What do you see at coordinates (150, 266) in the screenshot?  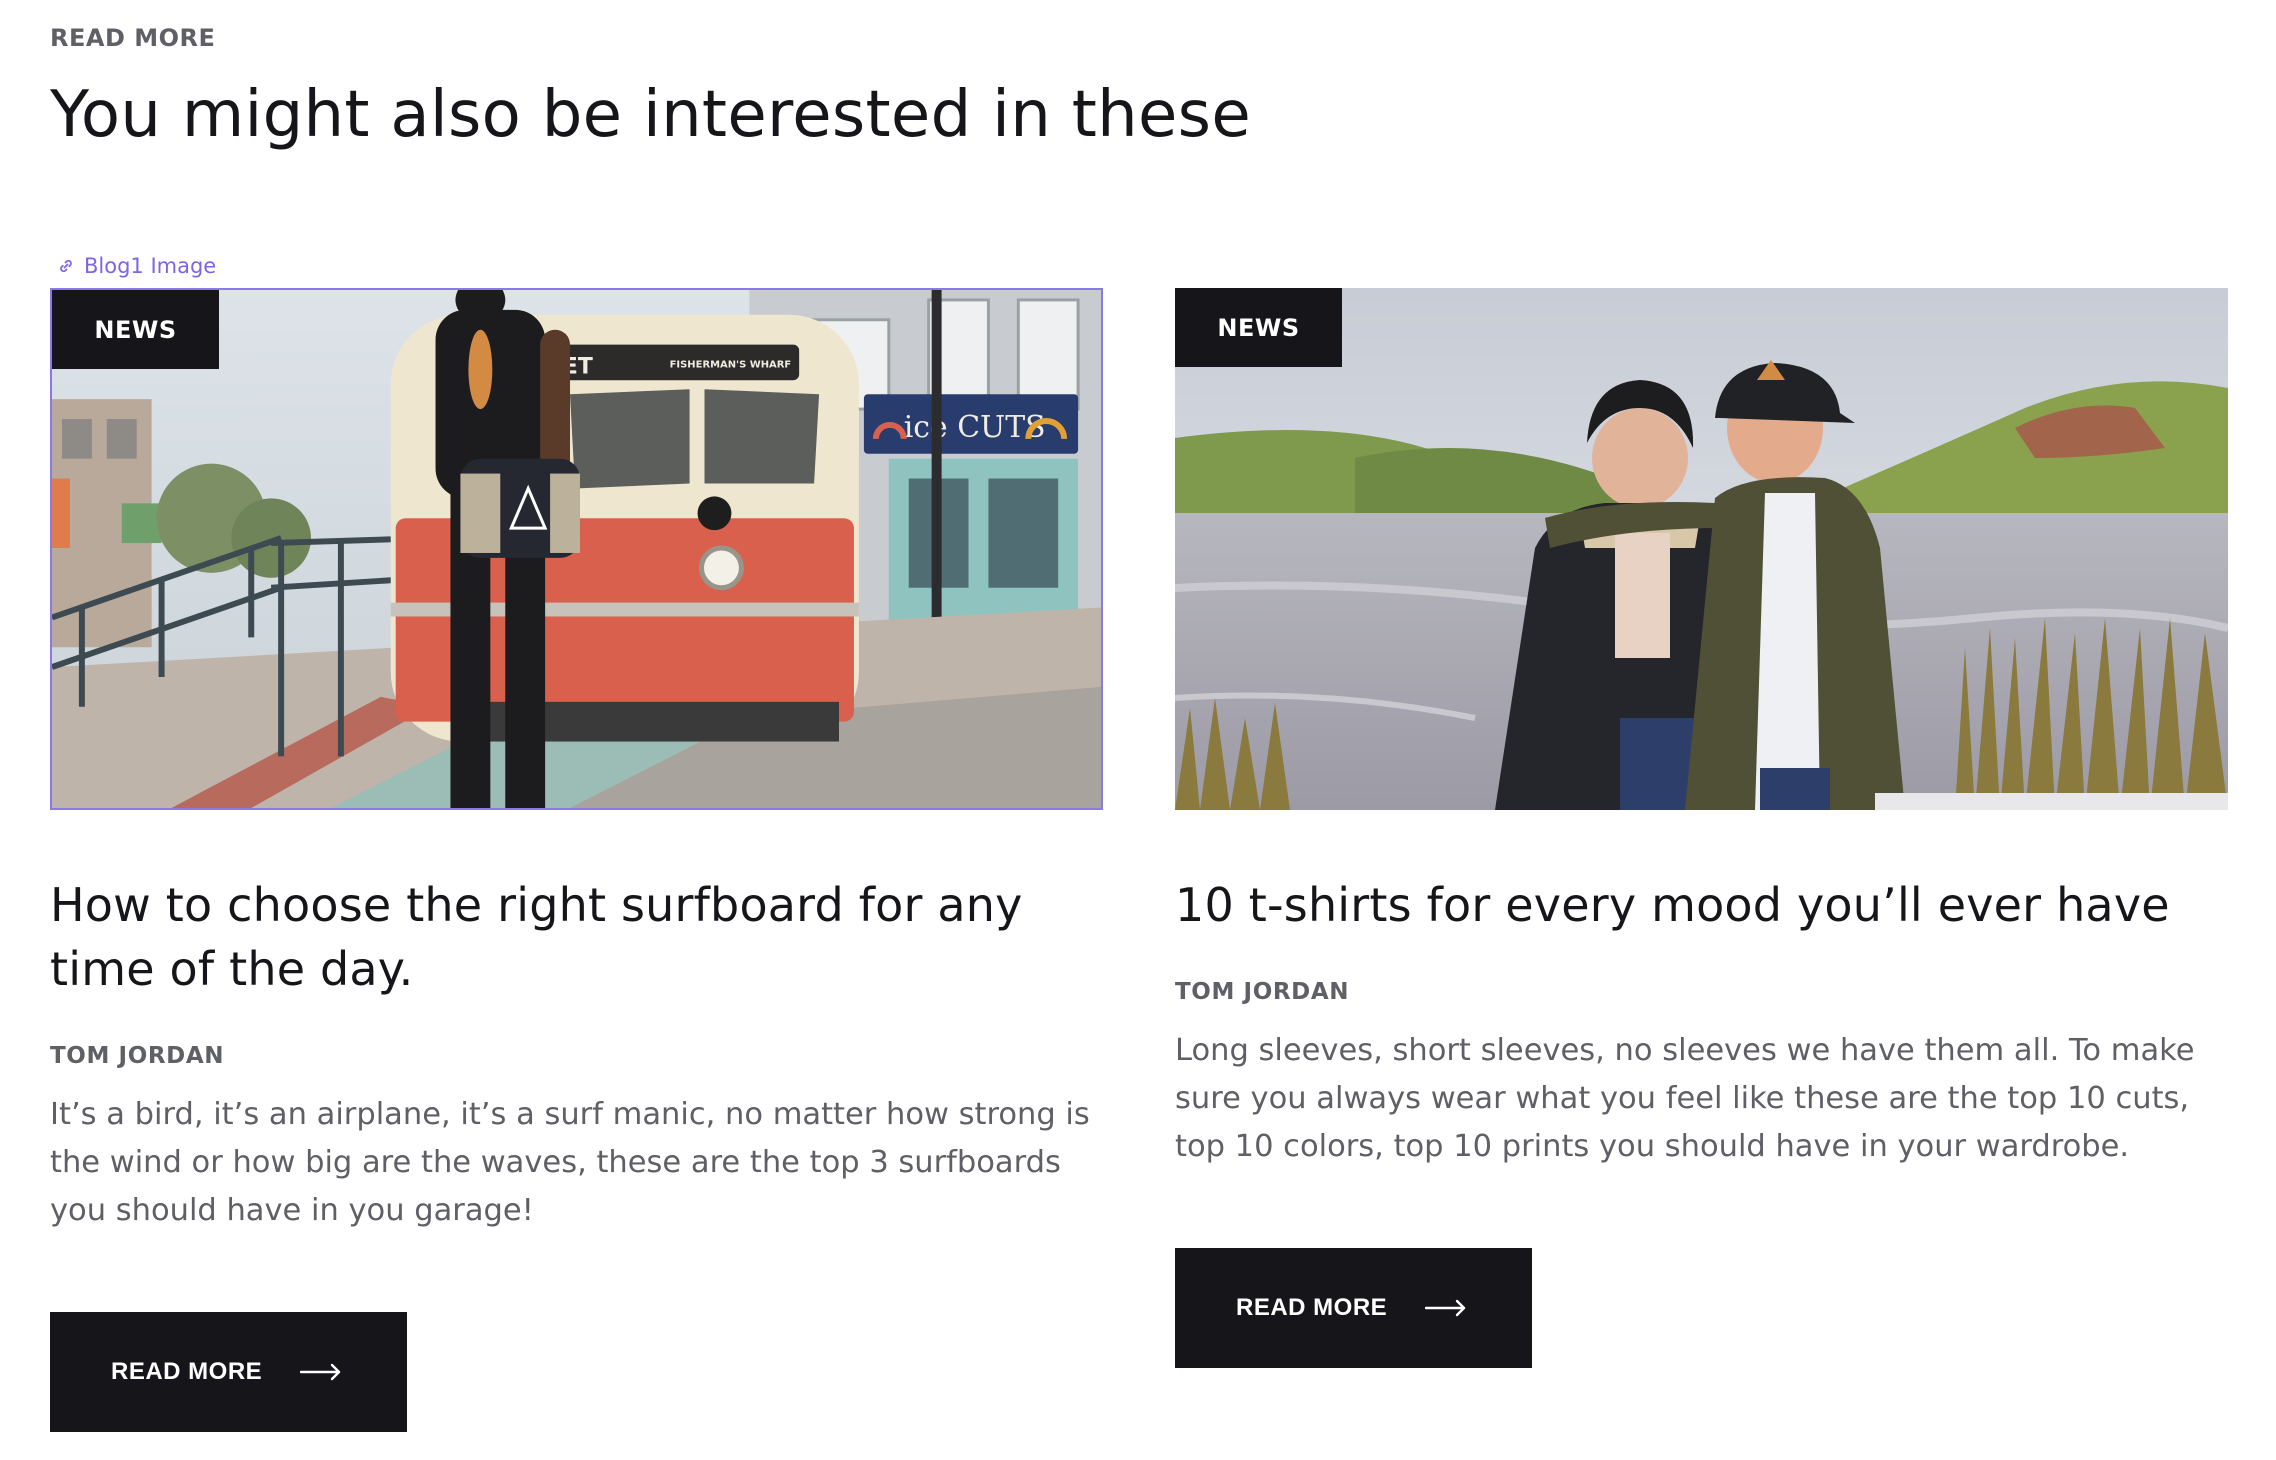 I see `selection-label-text: Blog1 Image` at bounding box center [150, 266].